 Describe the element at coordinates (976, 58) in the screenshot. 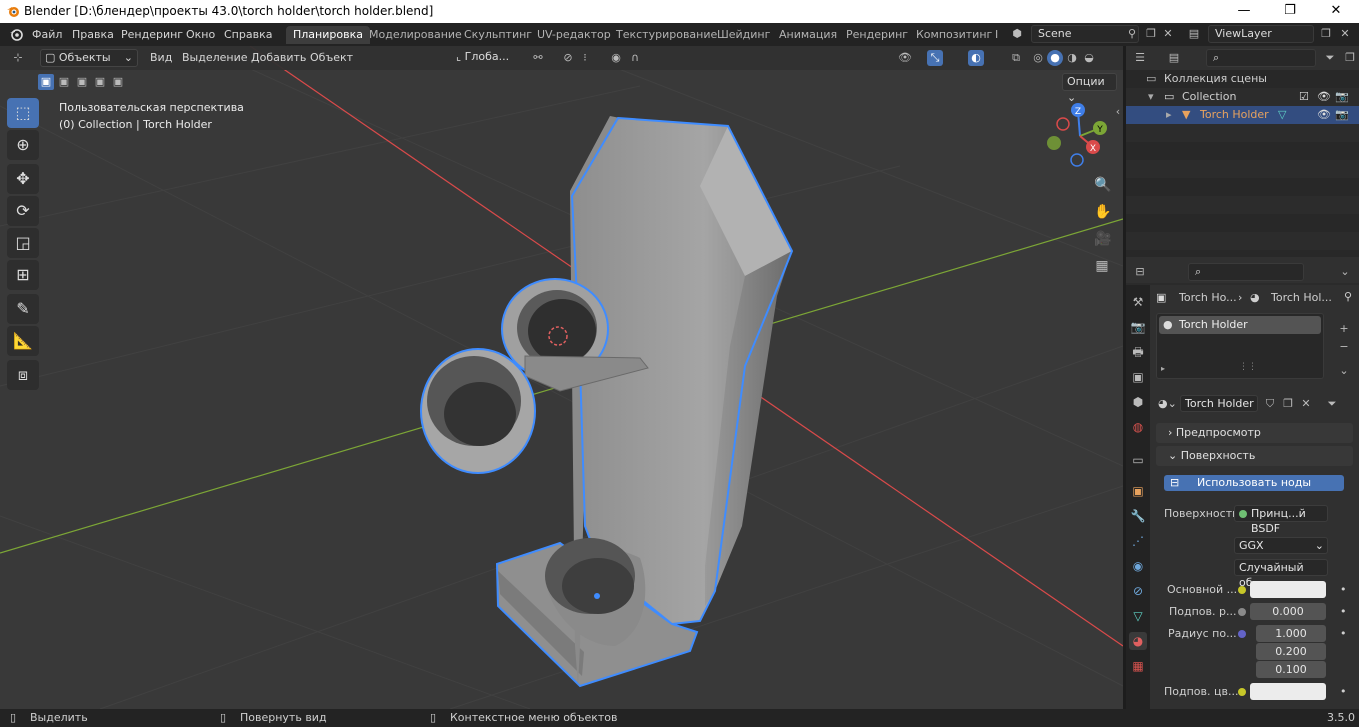

I see `overlays-icon: ◐` at that location.